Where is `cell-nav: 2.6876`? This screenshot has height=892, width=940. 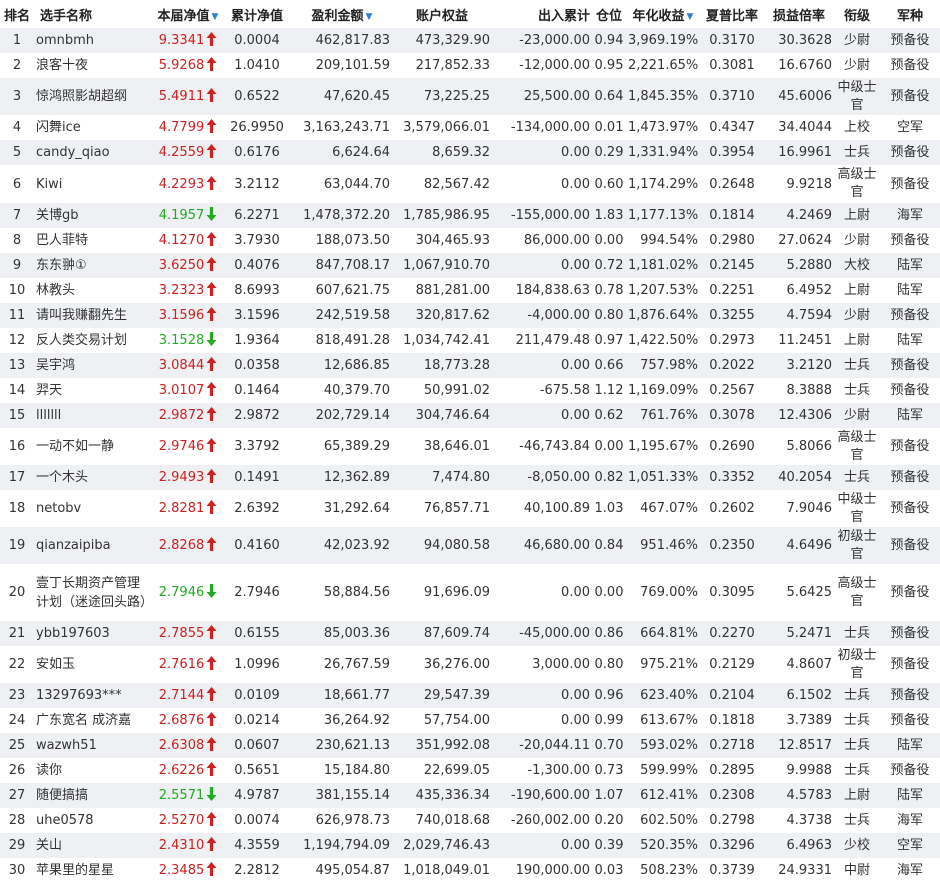 cell-nav: 2.6876 is located at coordinates (188, 720).